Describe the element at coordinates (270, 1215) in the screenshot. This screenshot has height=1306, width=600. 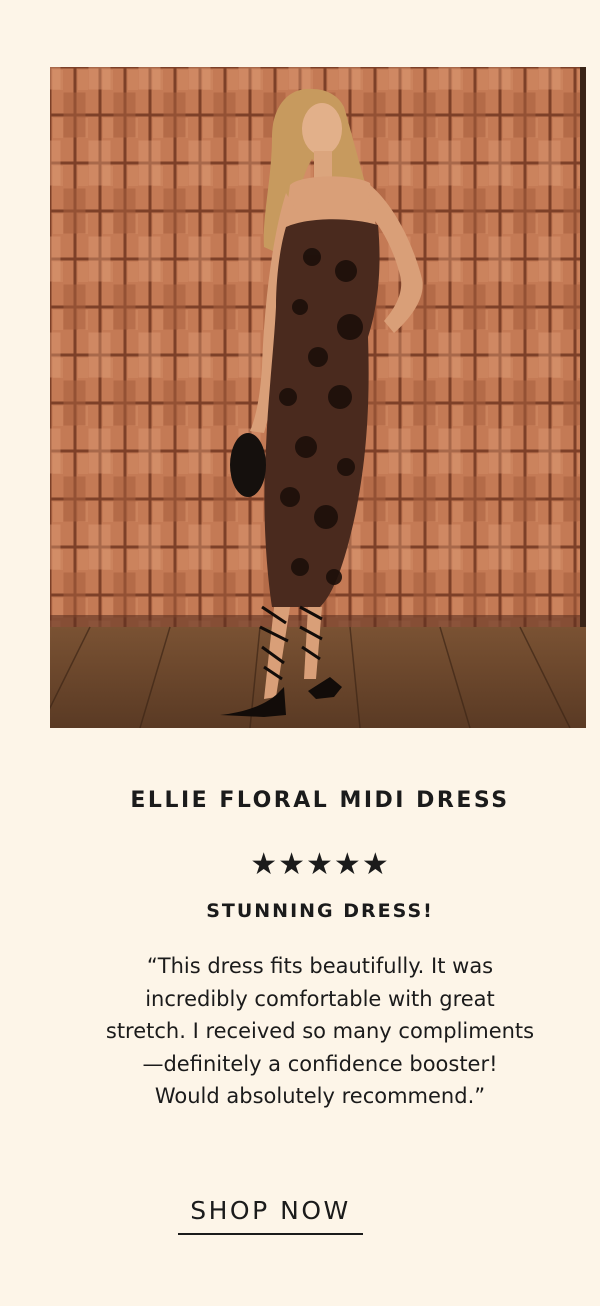
I see `shop-now-link: SHOP NOW` at that location.